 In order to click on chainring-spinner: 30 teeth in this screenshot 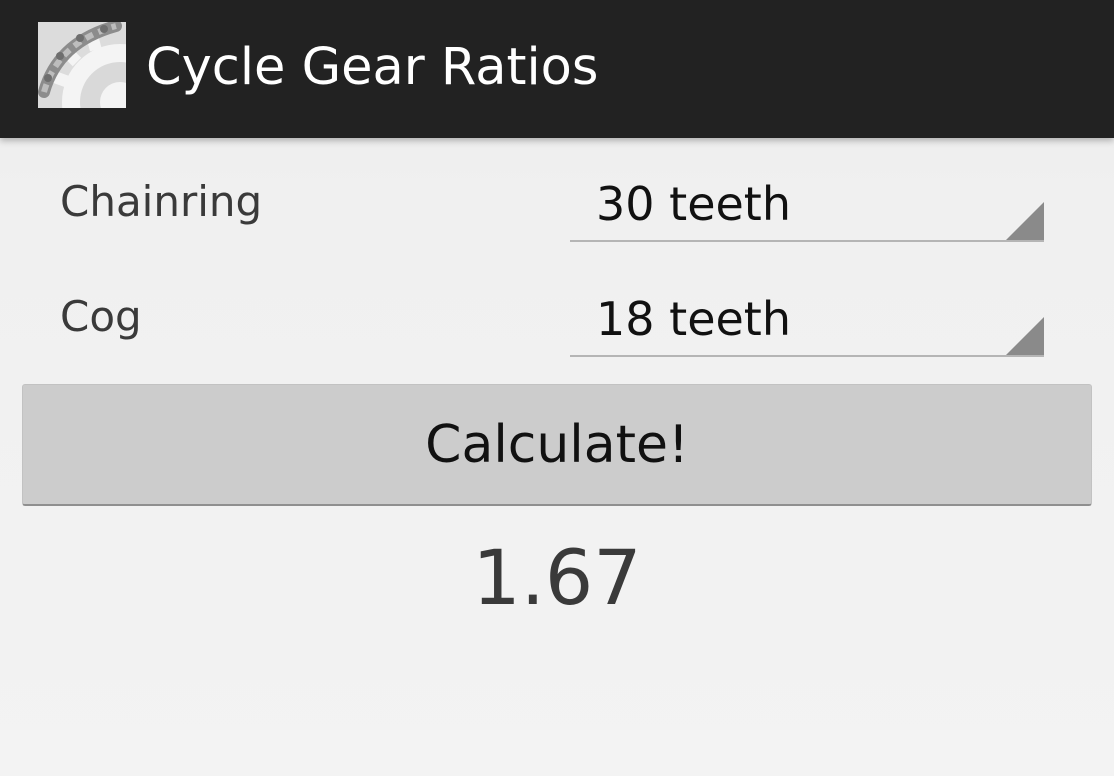, I will do `click(807, 205)`.